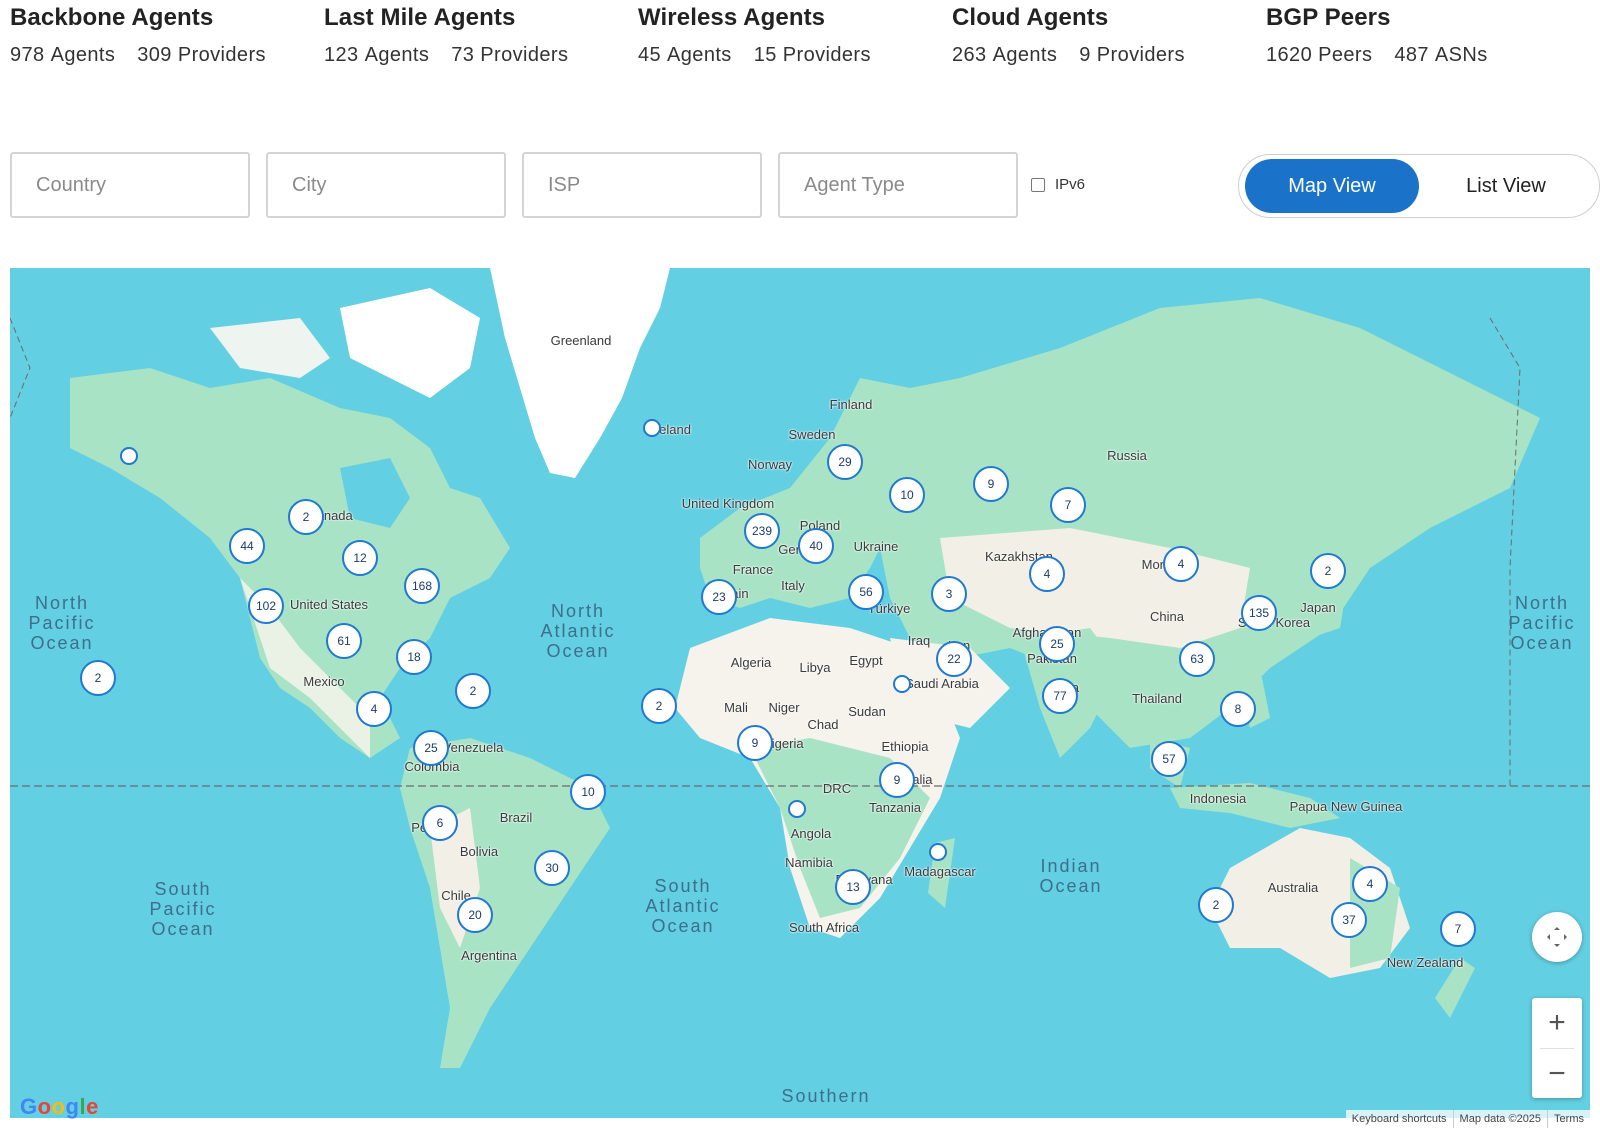 Image resolution: width=1600 pixels, height=1138 pixels. I want to click on map-cluster-marker: 30, so click(552, 868).